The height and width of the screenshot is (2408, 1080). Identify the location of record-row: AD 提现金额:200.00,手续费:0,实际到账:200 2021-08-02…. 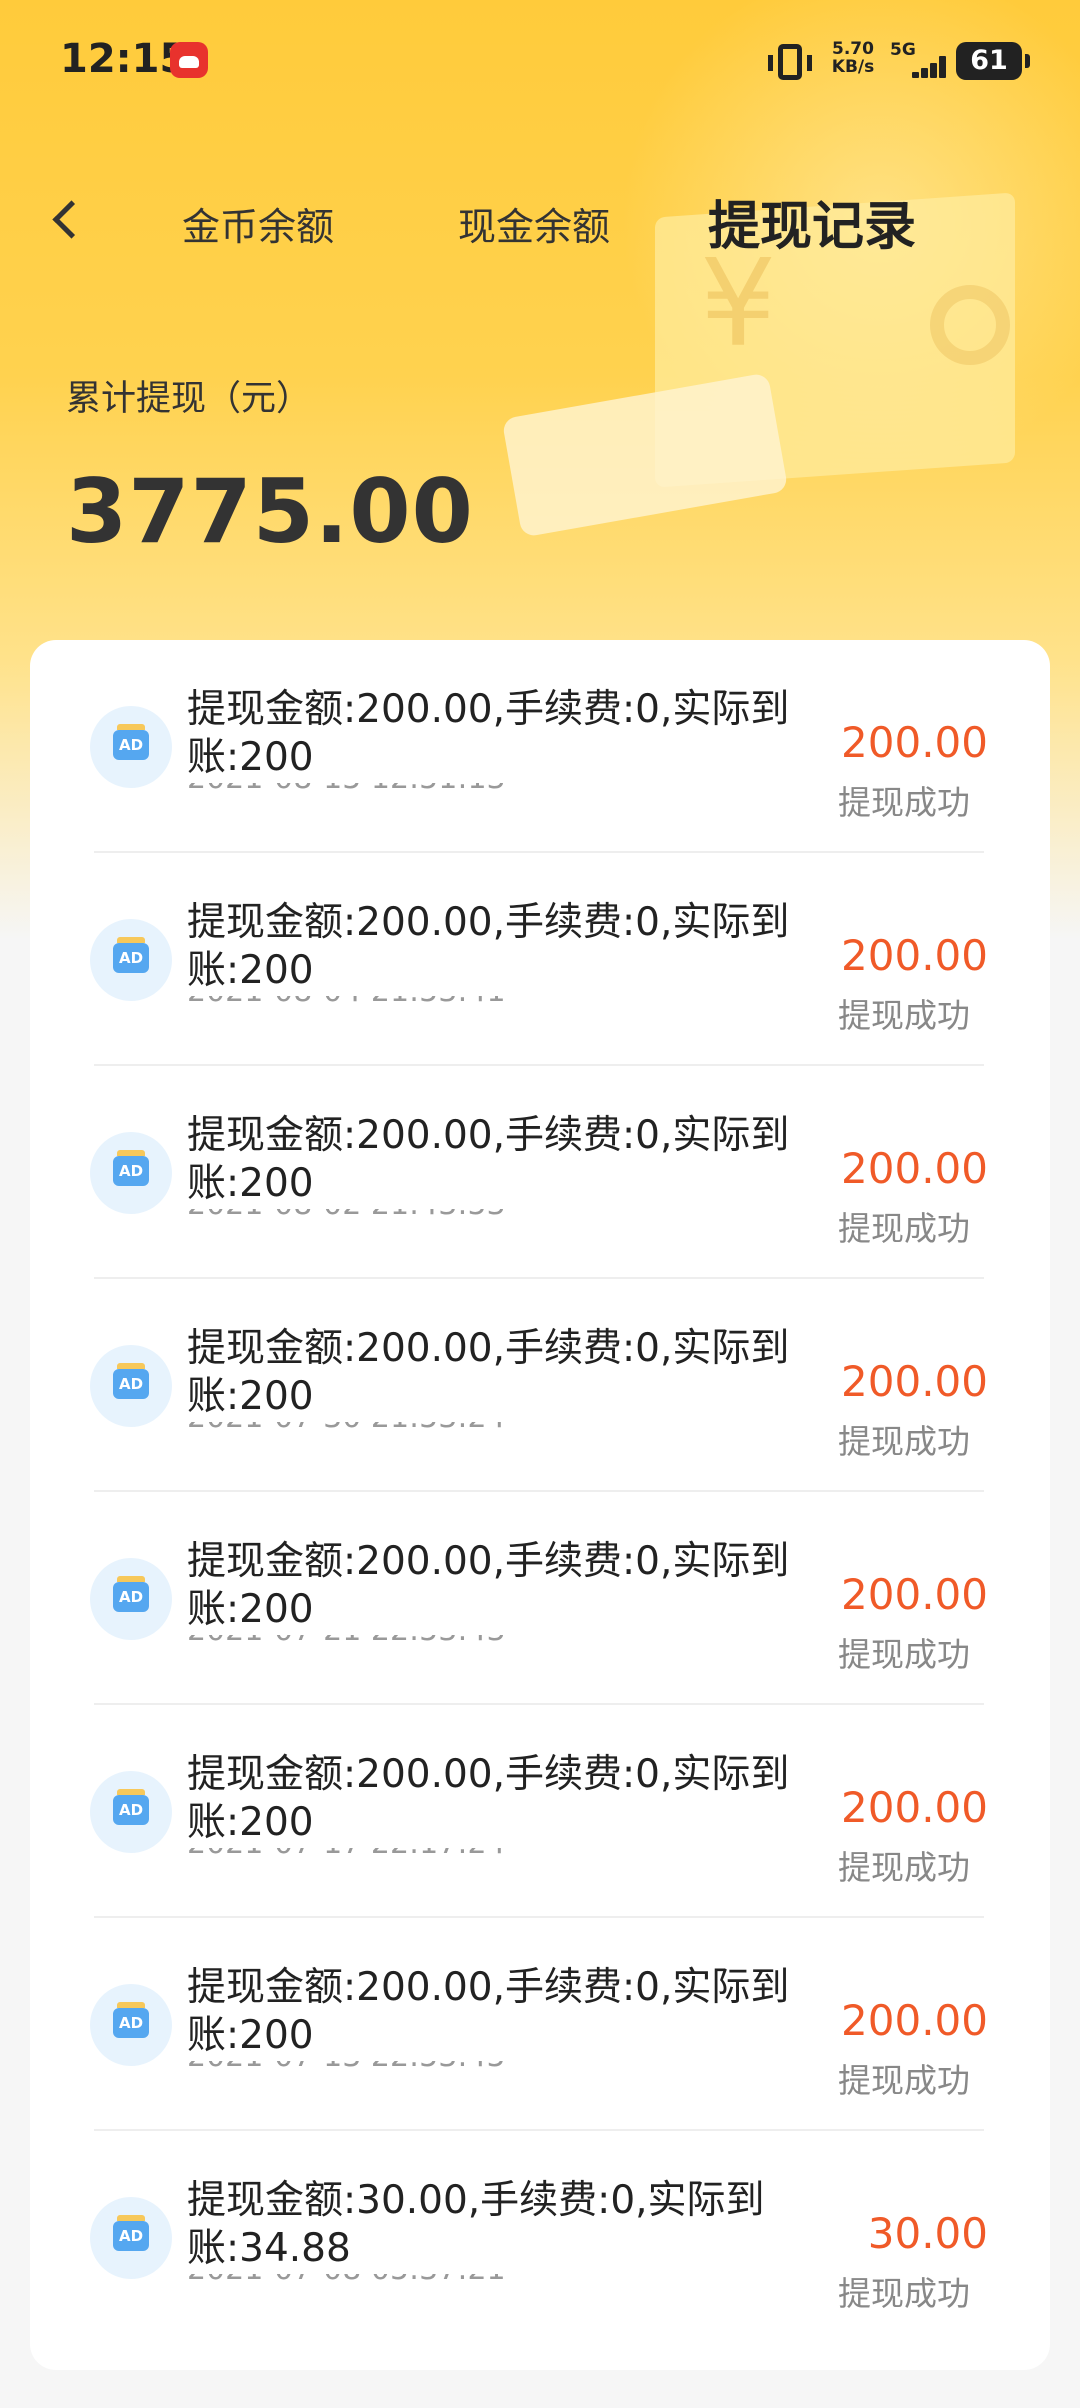
(540, 1172).